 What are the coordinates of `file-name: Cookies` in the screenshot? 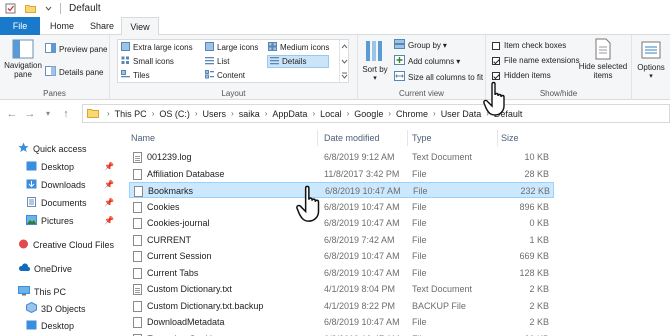 It's located at (163, 206).